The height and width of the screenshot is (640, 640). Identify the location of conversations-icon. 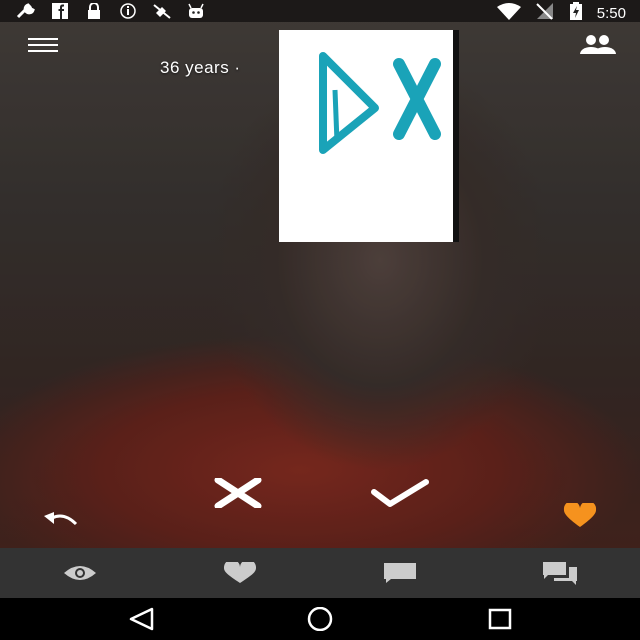
(560, 573).